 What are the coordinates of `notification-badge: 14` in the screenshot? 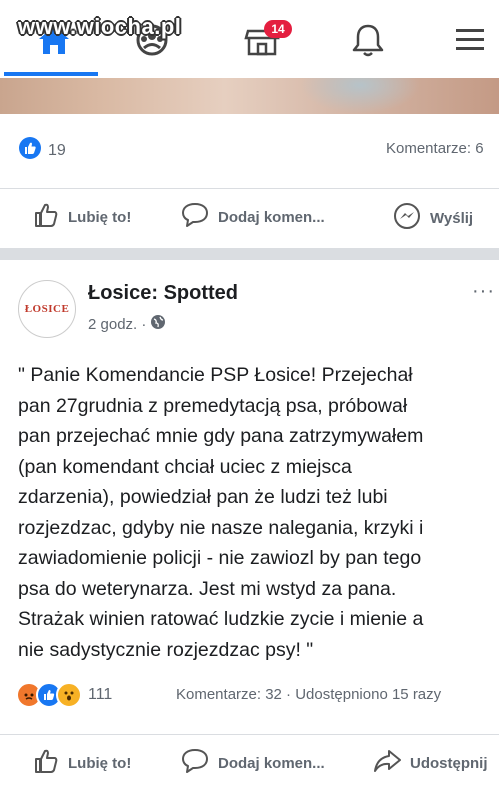 It's located at (278, 29).